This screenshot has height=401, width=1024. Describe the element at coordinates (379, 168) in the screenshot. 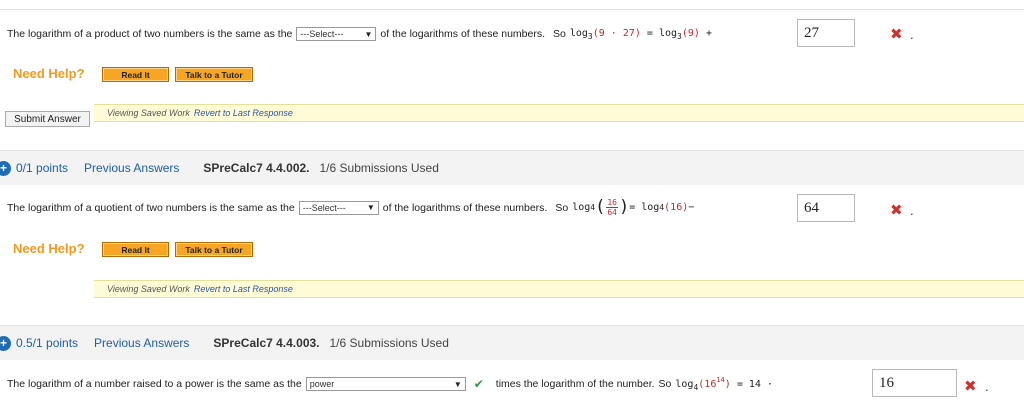

I see `question-2-submissions: 1/6 Submissions Used` at that location.